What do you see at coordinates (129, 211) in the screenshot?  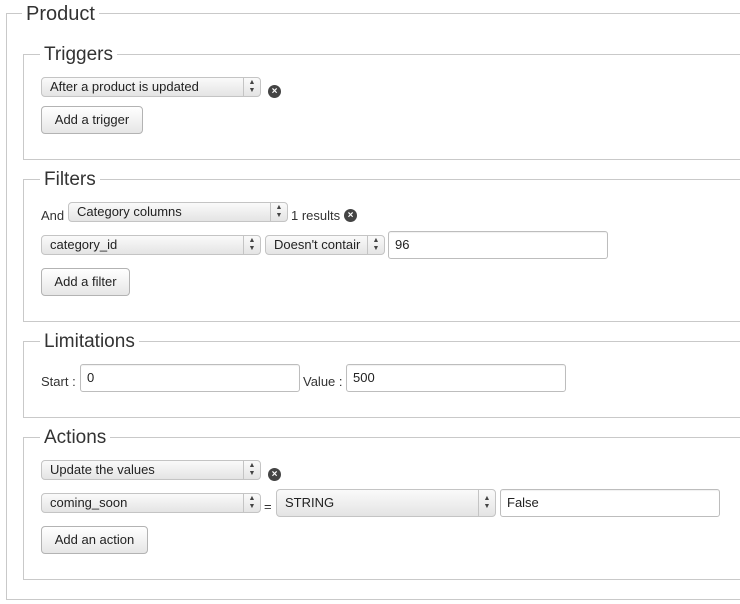 I see `filter-table-select-value: Category columns` at bounding box center [129, 211].